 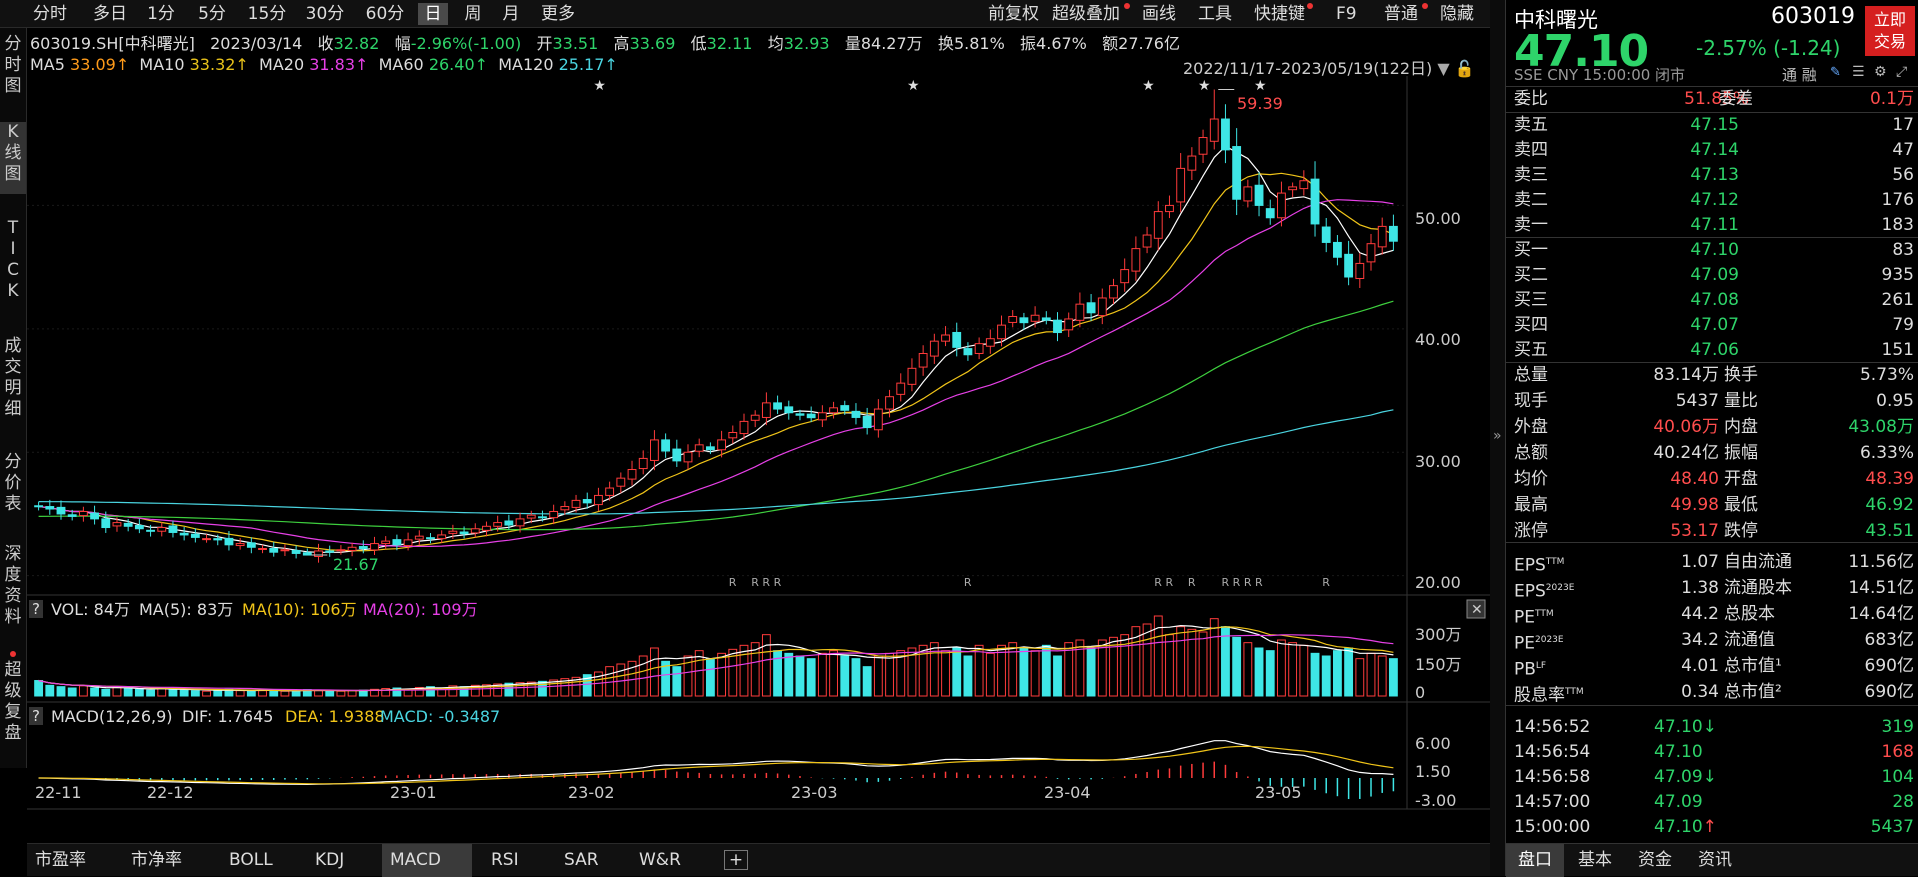 What do you see at coordinates (1477, 610) in the screenshot?
I see `close-icon: ✕` at bounding box center [1477, 610].